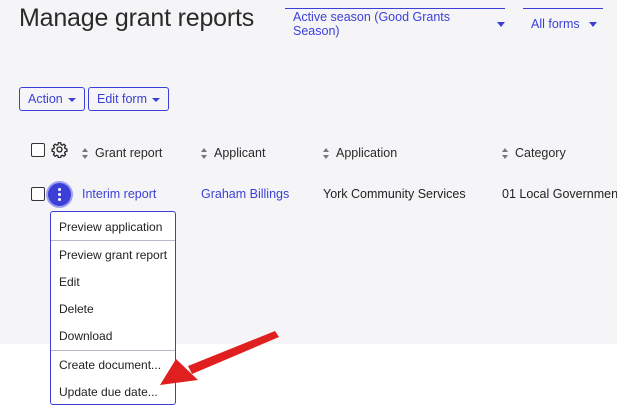  What do you see at coordinates (38, 194) in the screenshot?
I see `row-checkbox` at bounding box center [38, 194].